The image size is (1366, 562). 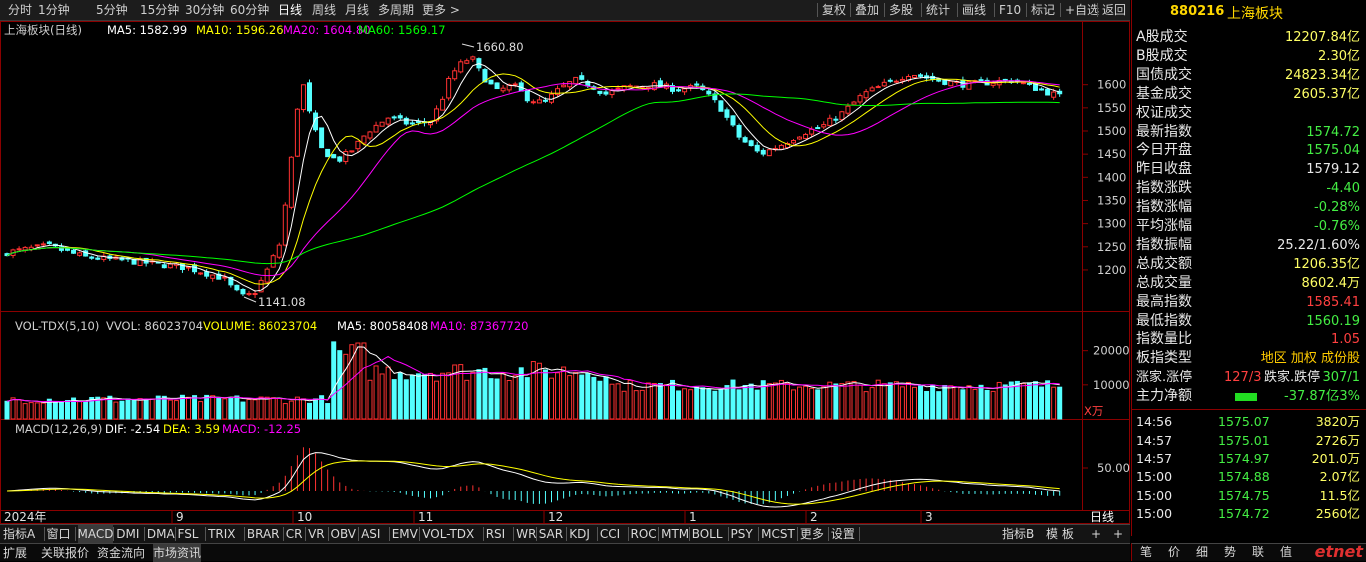 I want to click on indicator-tab: CR, so click(x=294, y=534).